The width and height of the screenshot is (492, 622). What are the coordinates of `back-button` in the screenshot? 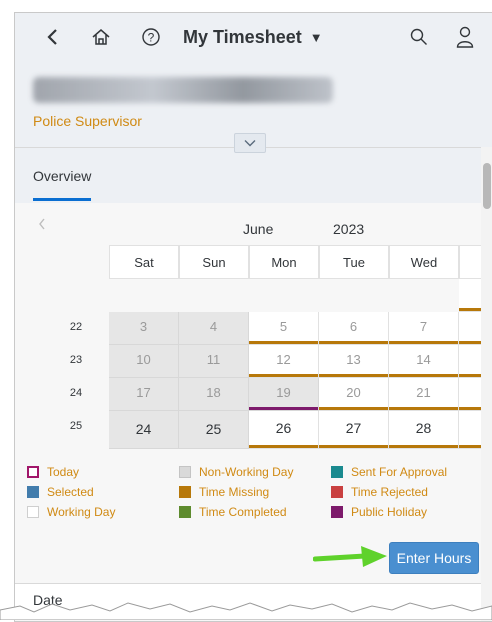 It's located at (53, 37).